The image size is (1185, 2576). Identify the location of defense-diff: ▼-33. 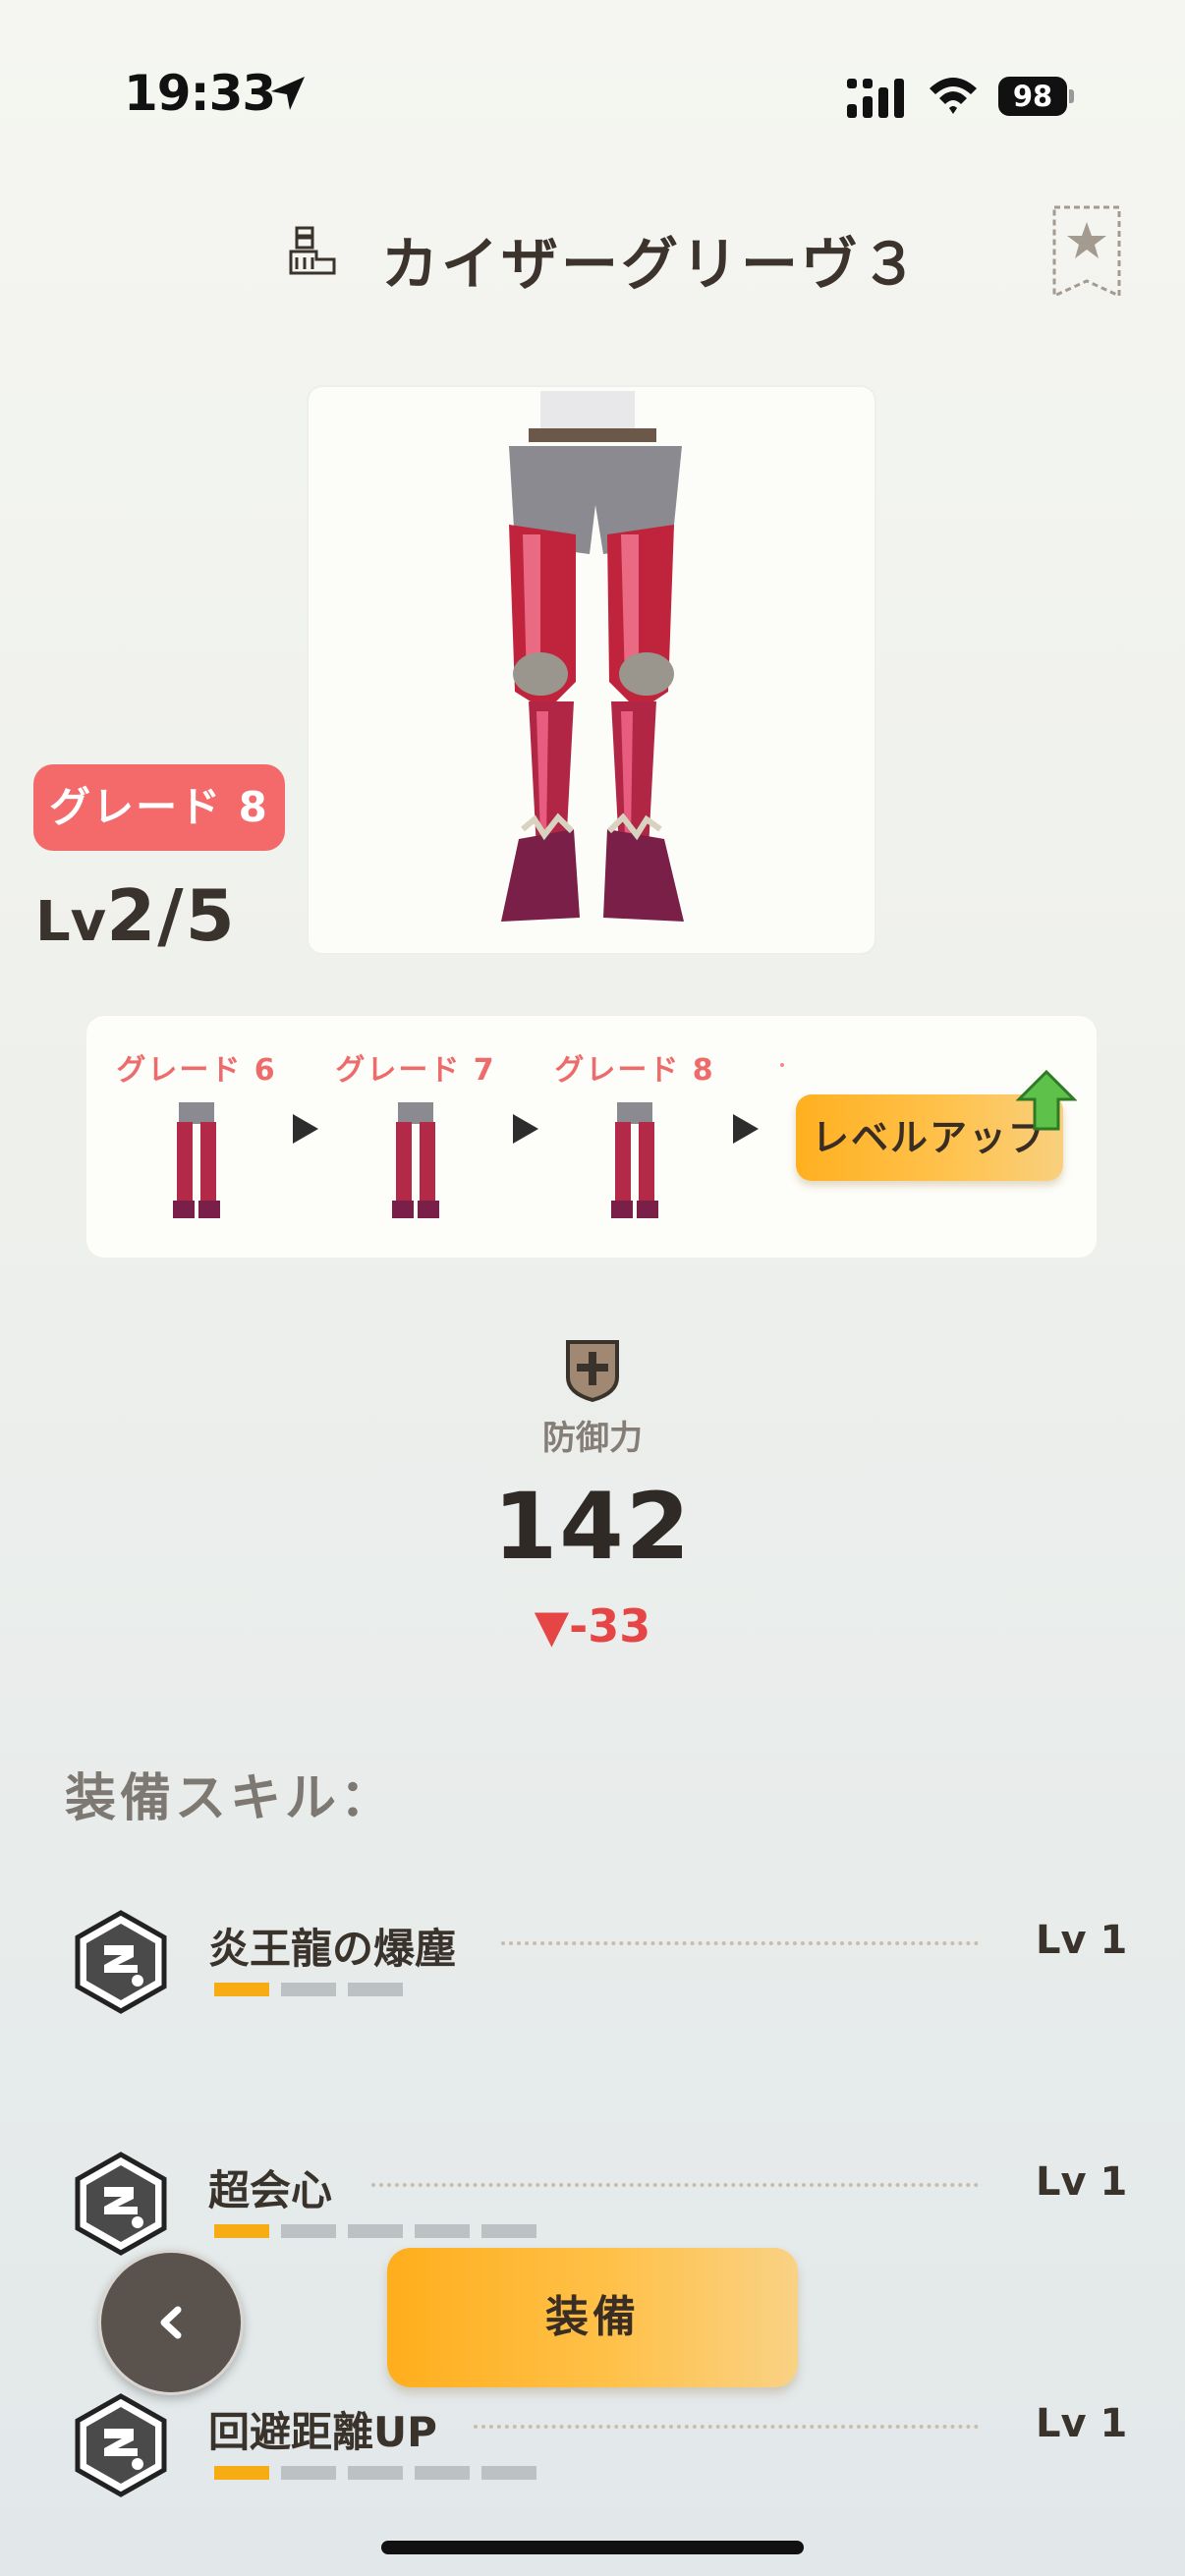
(592, 1625).